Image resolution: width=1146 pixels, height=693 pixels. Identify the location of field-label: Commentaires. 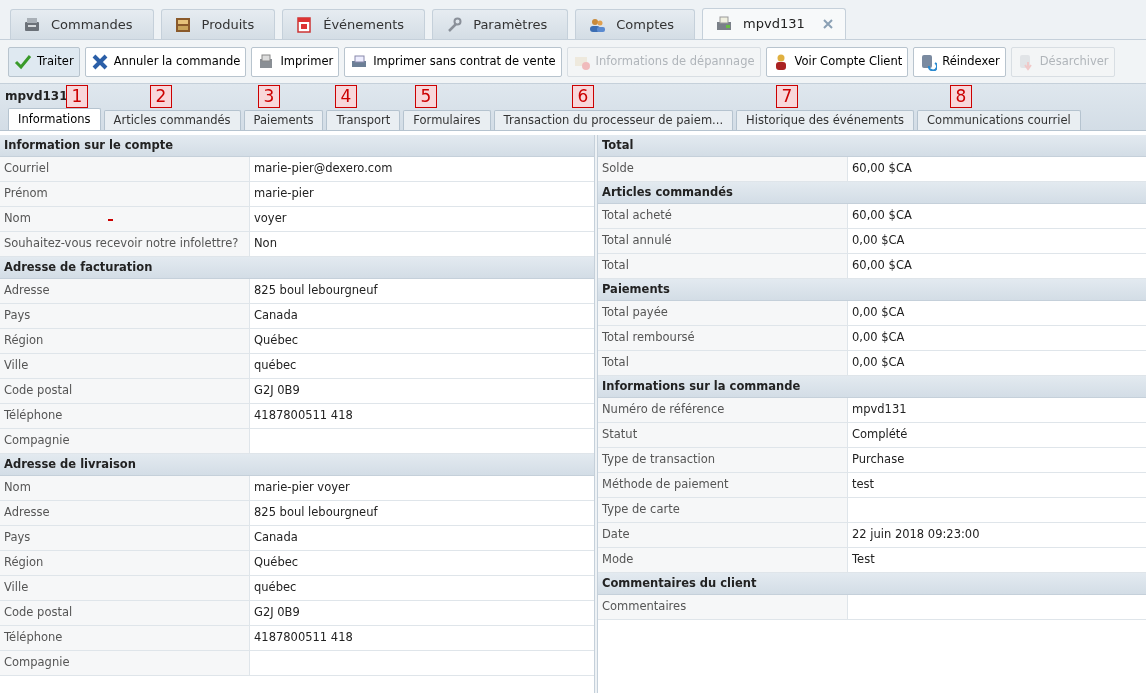
(723, 607).